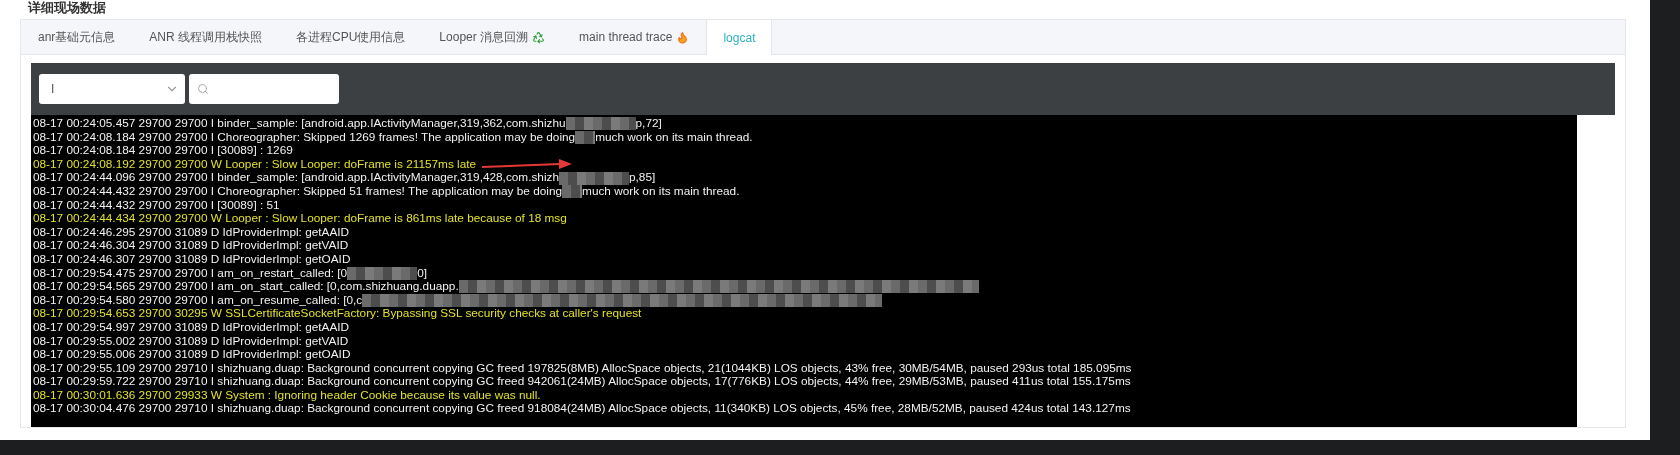 The image size is (1680, 455). What do you see at coordinates (191, 327) in the screenshot?
I see `log-text: 08-17 00:29:54.997 29700 31089 D IdProviderImpl: getAAID` at bounding box center [191, 327].